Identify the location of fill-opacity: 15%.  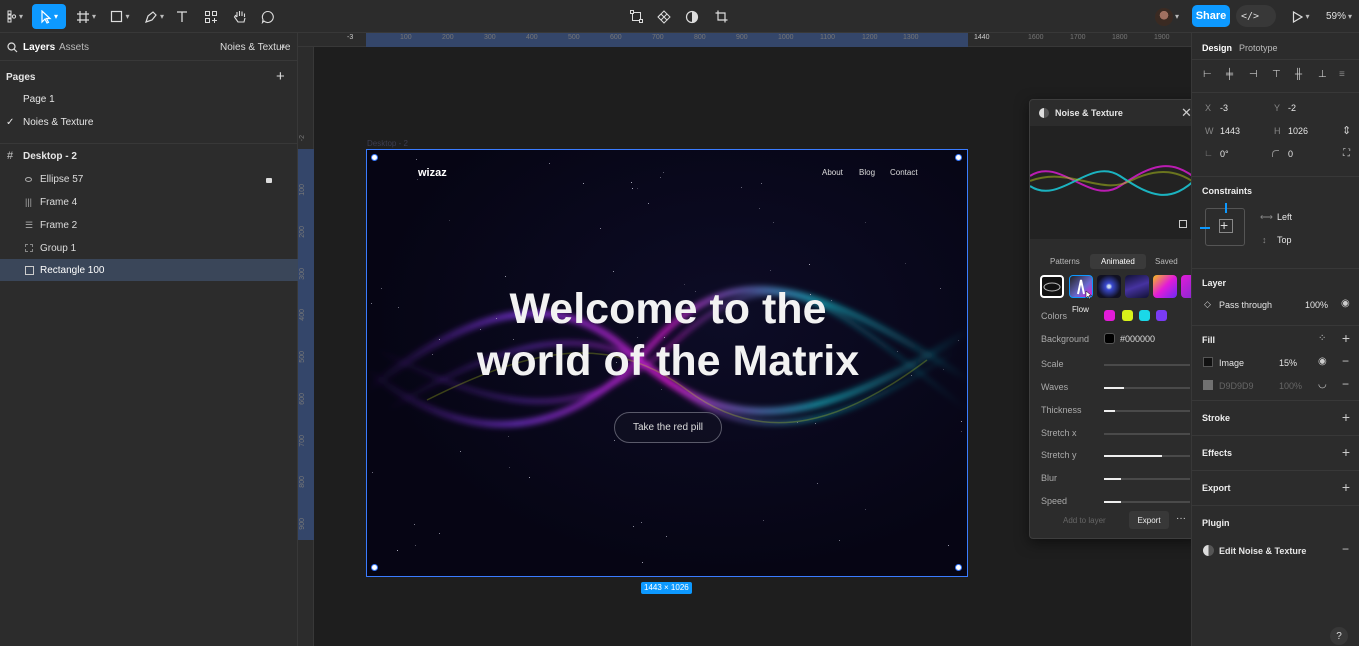
(1288, 363).